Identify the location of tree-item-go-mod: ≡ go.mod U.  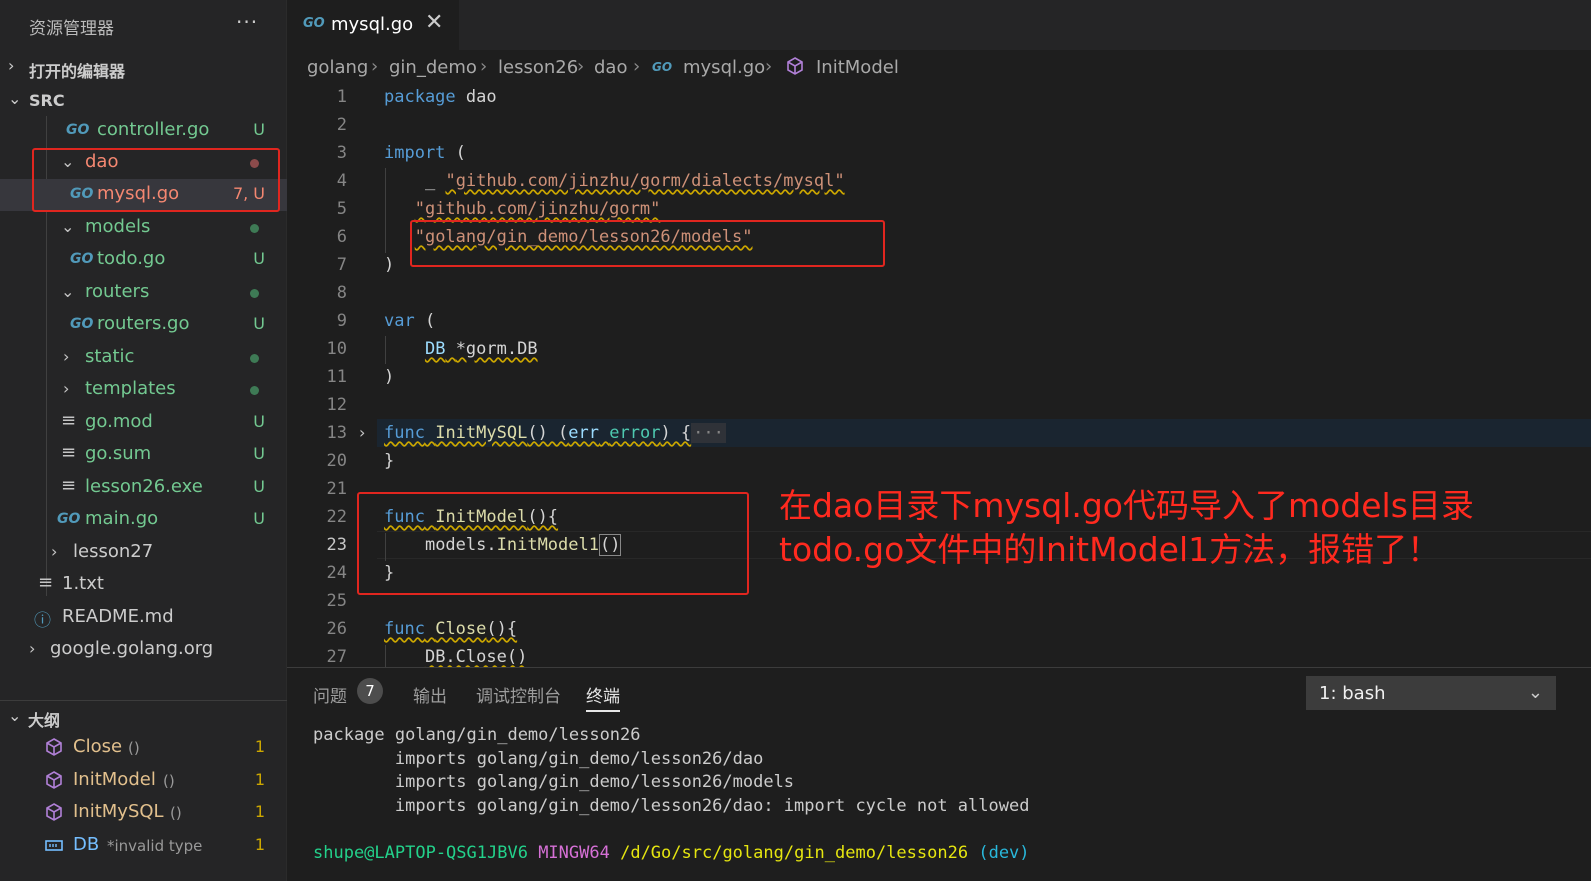
(143, 423).